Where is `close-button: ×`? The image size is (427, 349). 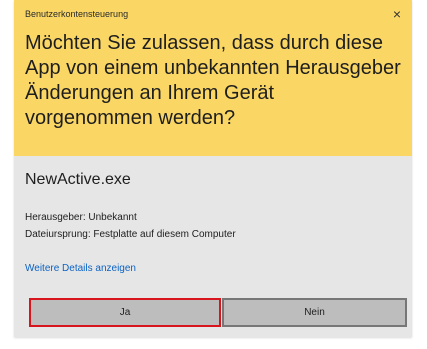 close-button: × is located at coordinates (397, 14).